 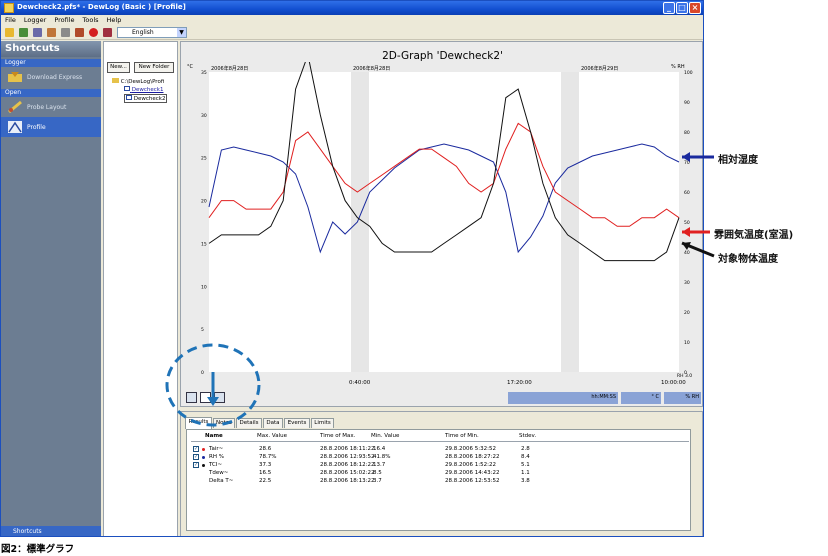 I want to click on settings-icon, so click(x=65, y=32).